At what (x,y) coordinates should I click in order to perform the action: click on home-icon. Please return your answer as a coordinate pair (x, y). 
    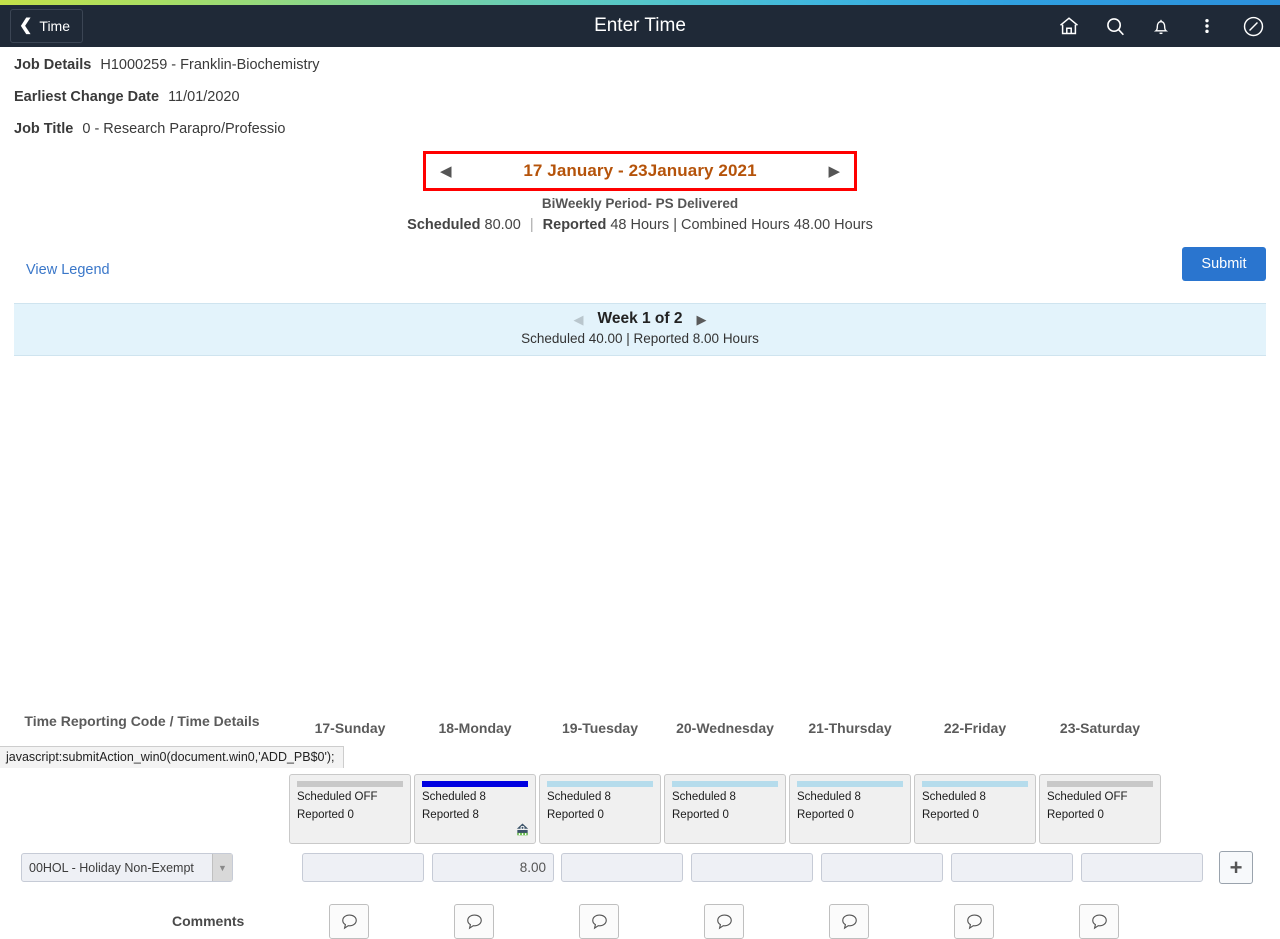
    Looking at the image, I should click on (1069, 26).